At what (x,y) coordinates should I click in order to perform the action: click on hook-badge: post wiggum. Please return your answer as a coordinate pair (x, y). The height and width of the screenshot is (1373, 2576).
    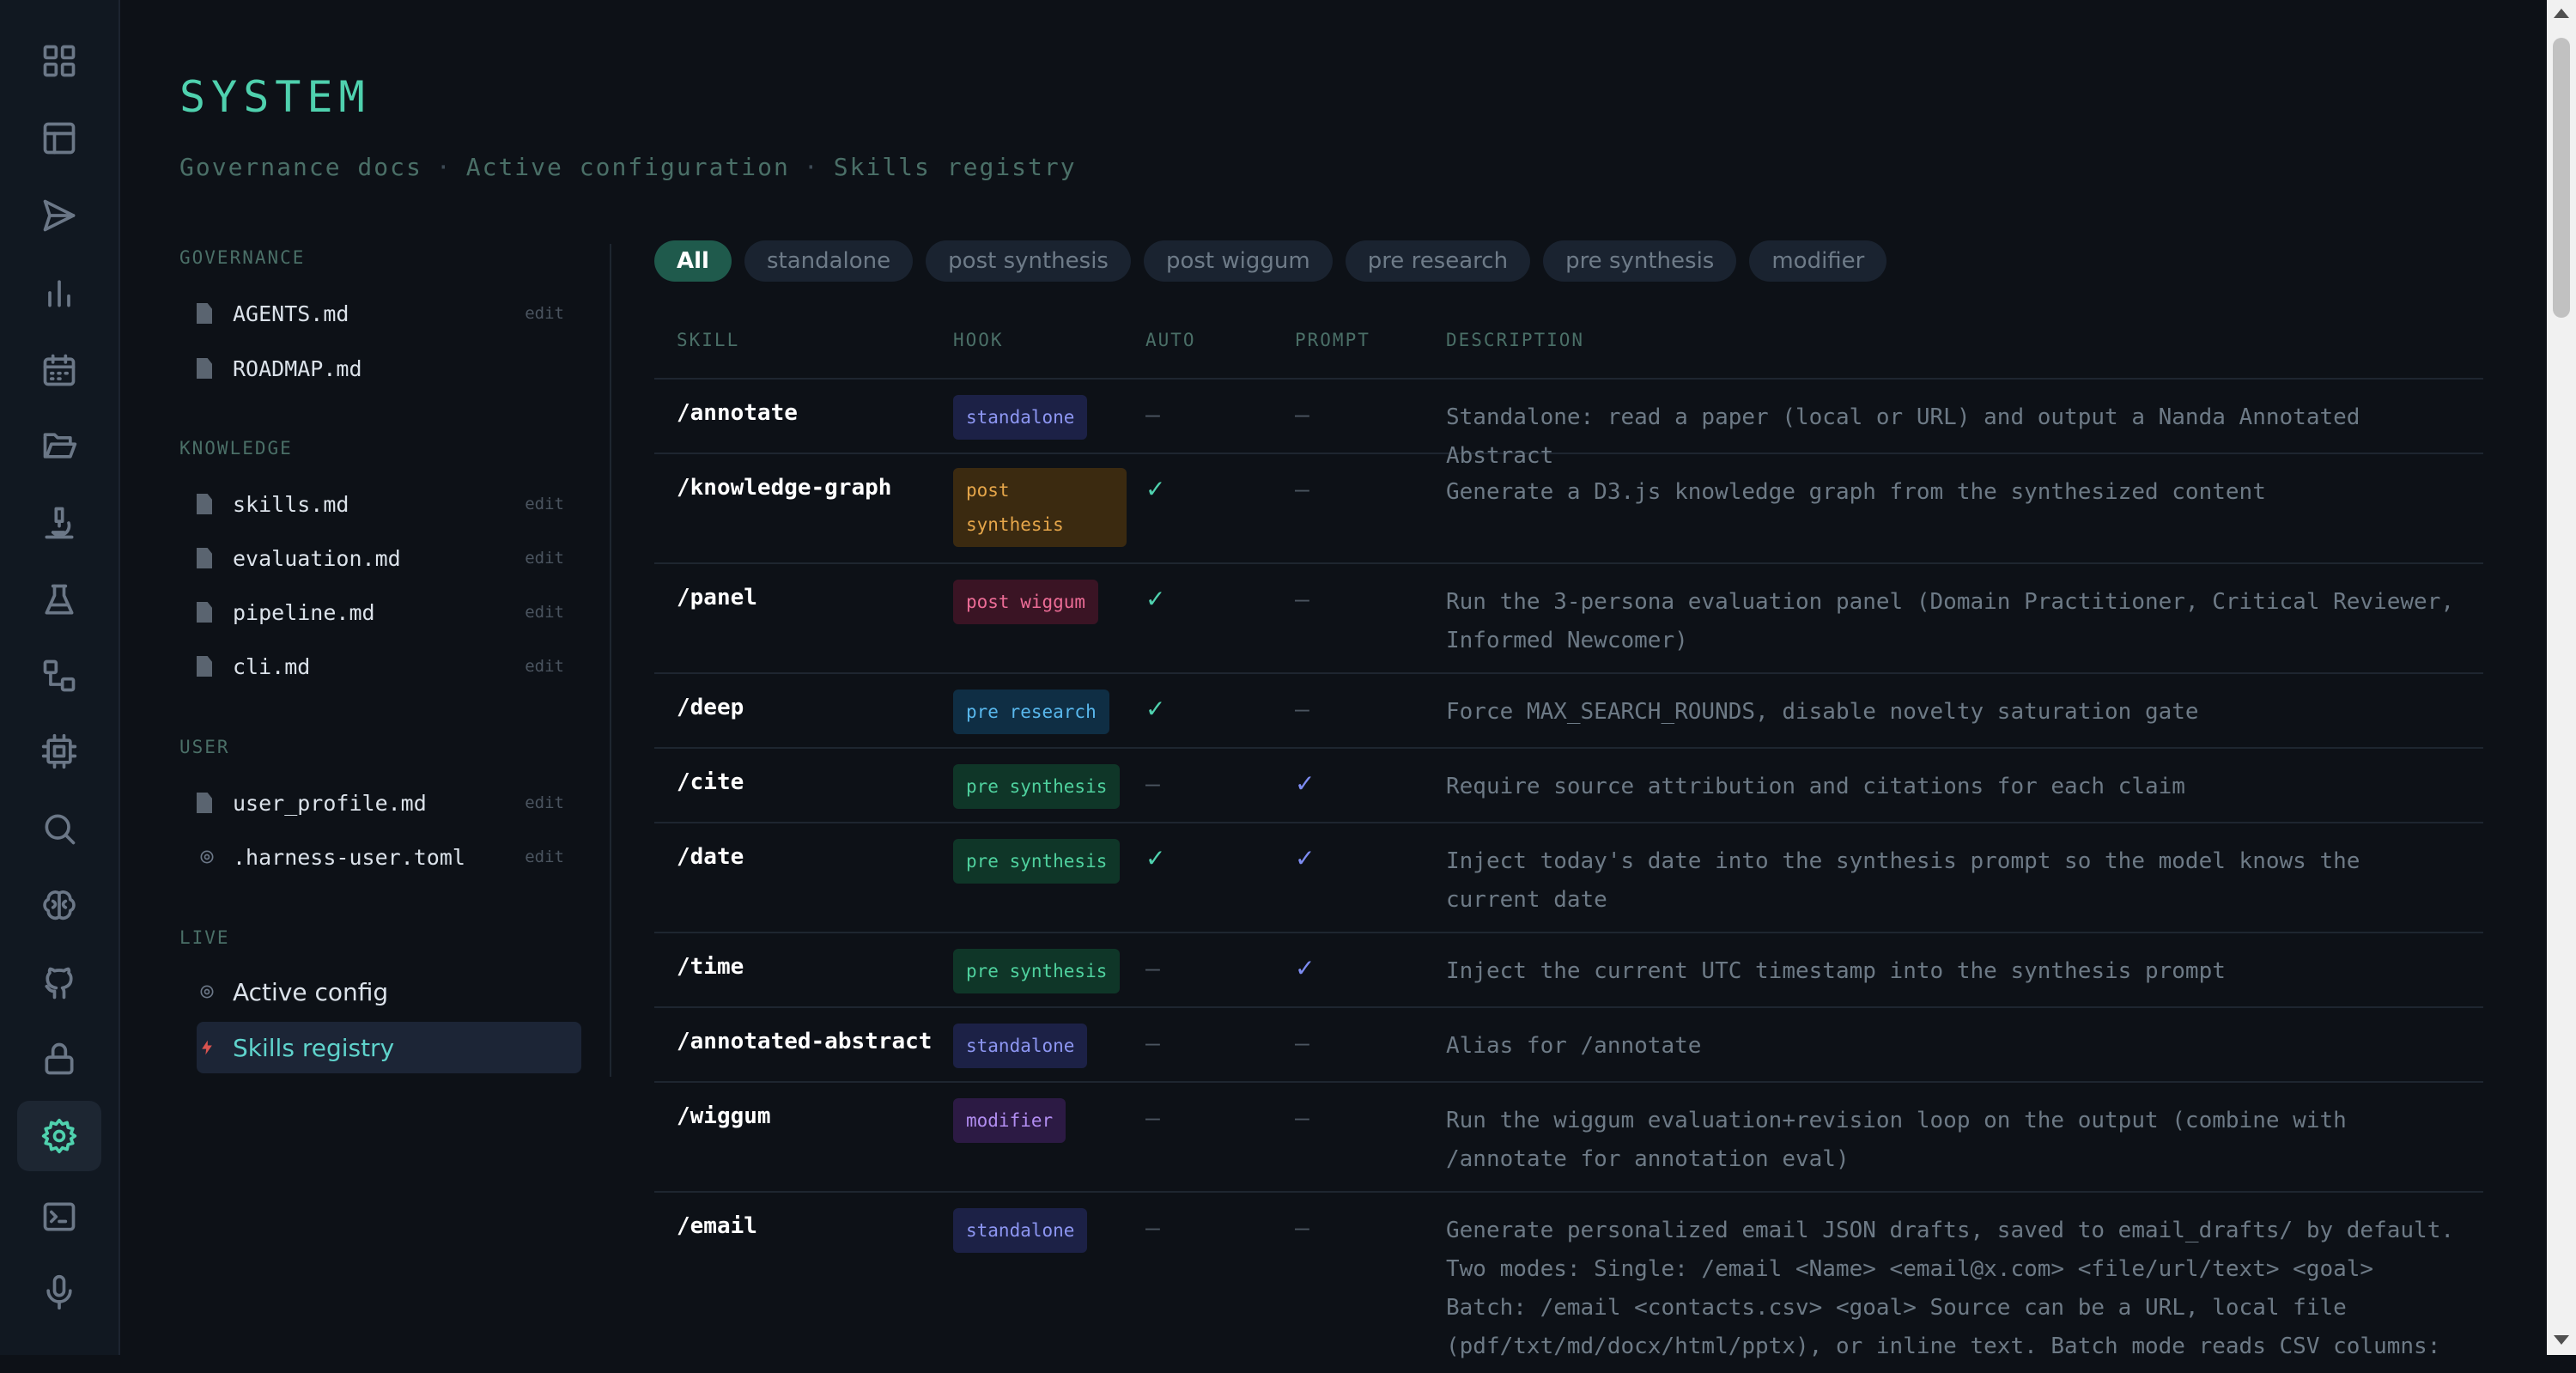
    Looking at the image, I should click on (1026, 602).